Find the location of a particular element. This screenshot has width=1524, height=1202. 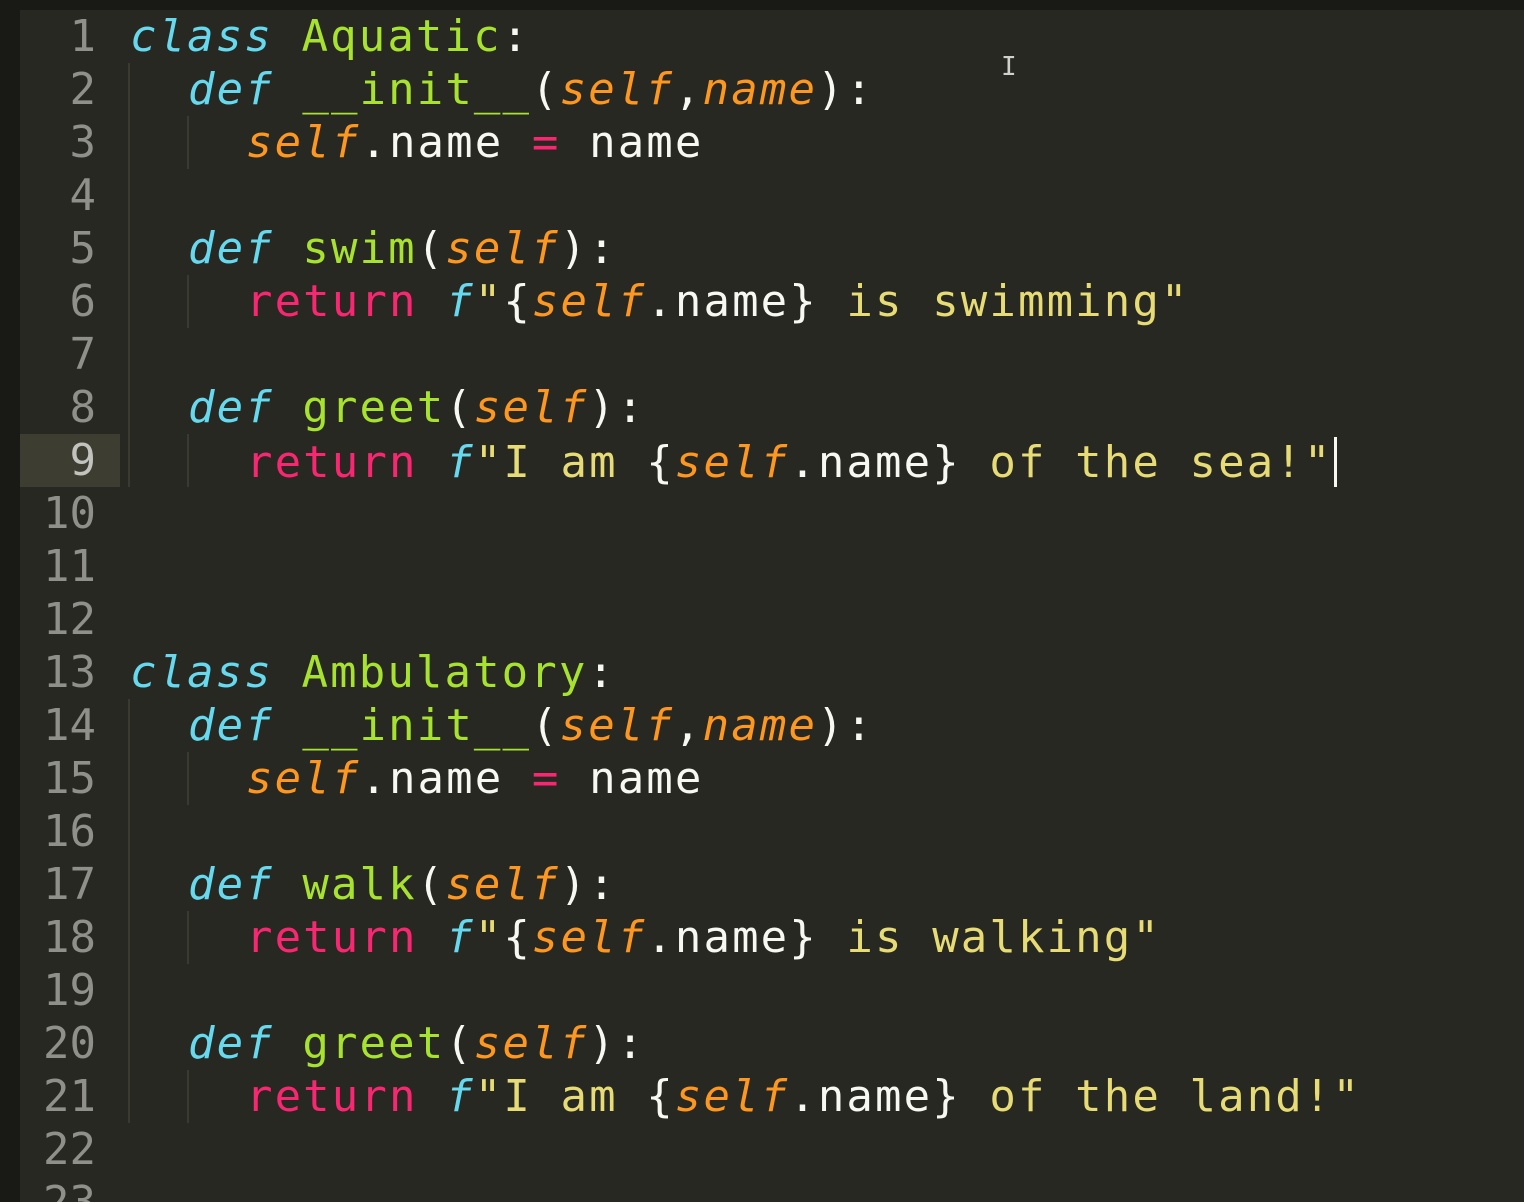

colon: : is located at coordinates (602, 672).